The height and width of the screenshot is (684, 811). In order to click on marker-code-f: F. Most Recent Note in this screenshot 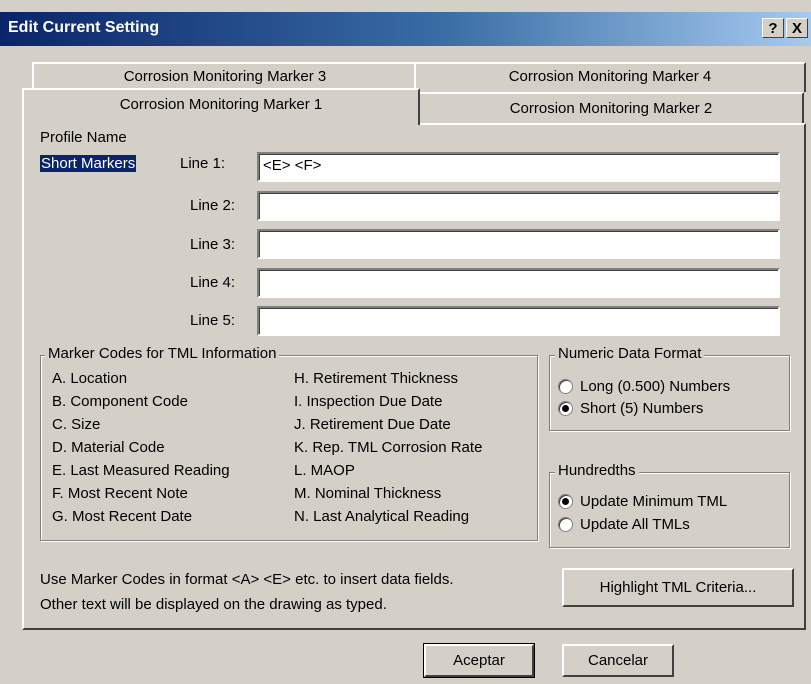, I will do `click(120, 493)`.